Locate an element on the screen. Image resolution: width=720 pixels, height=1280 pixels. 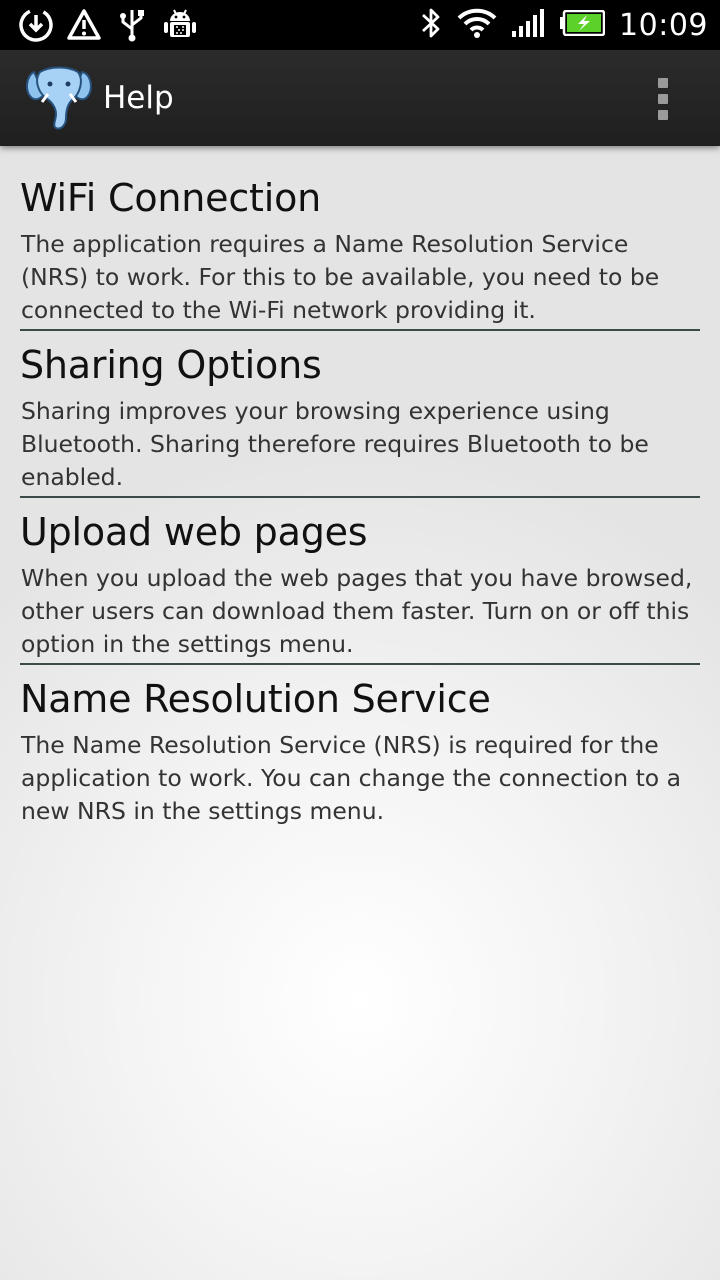
action-bar: Help is located at coordinates (360, 98).